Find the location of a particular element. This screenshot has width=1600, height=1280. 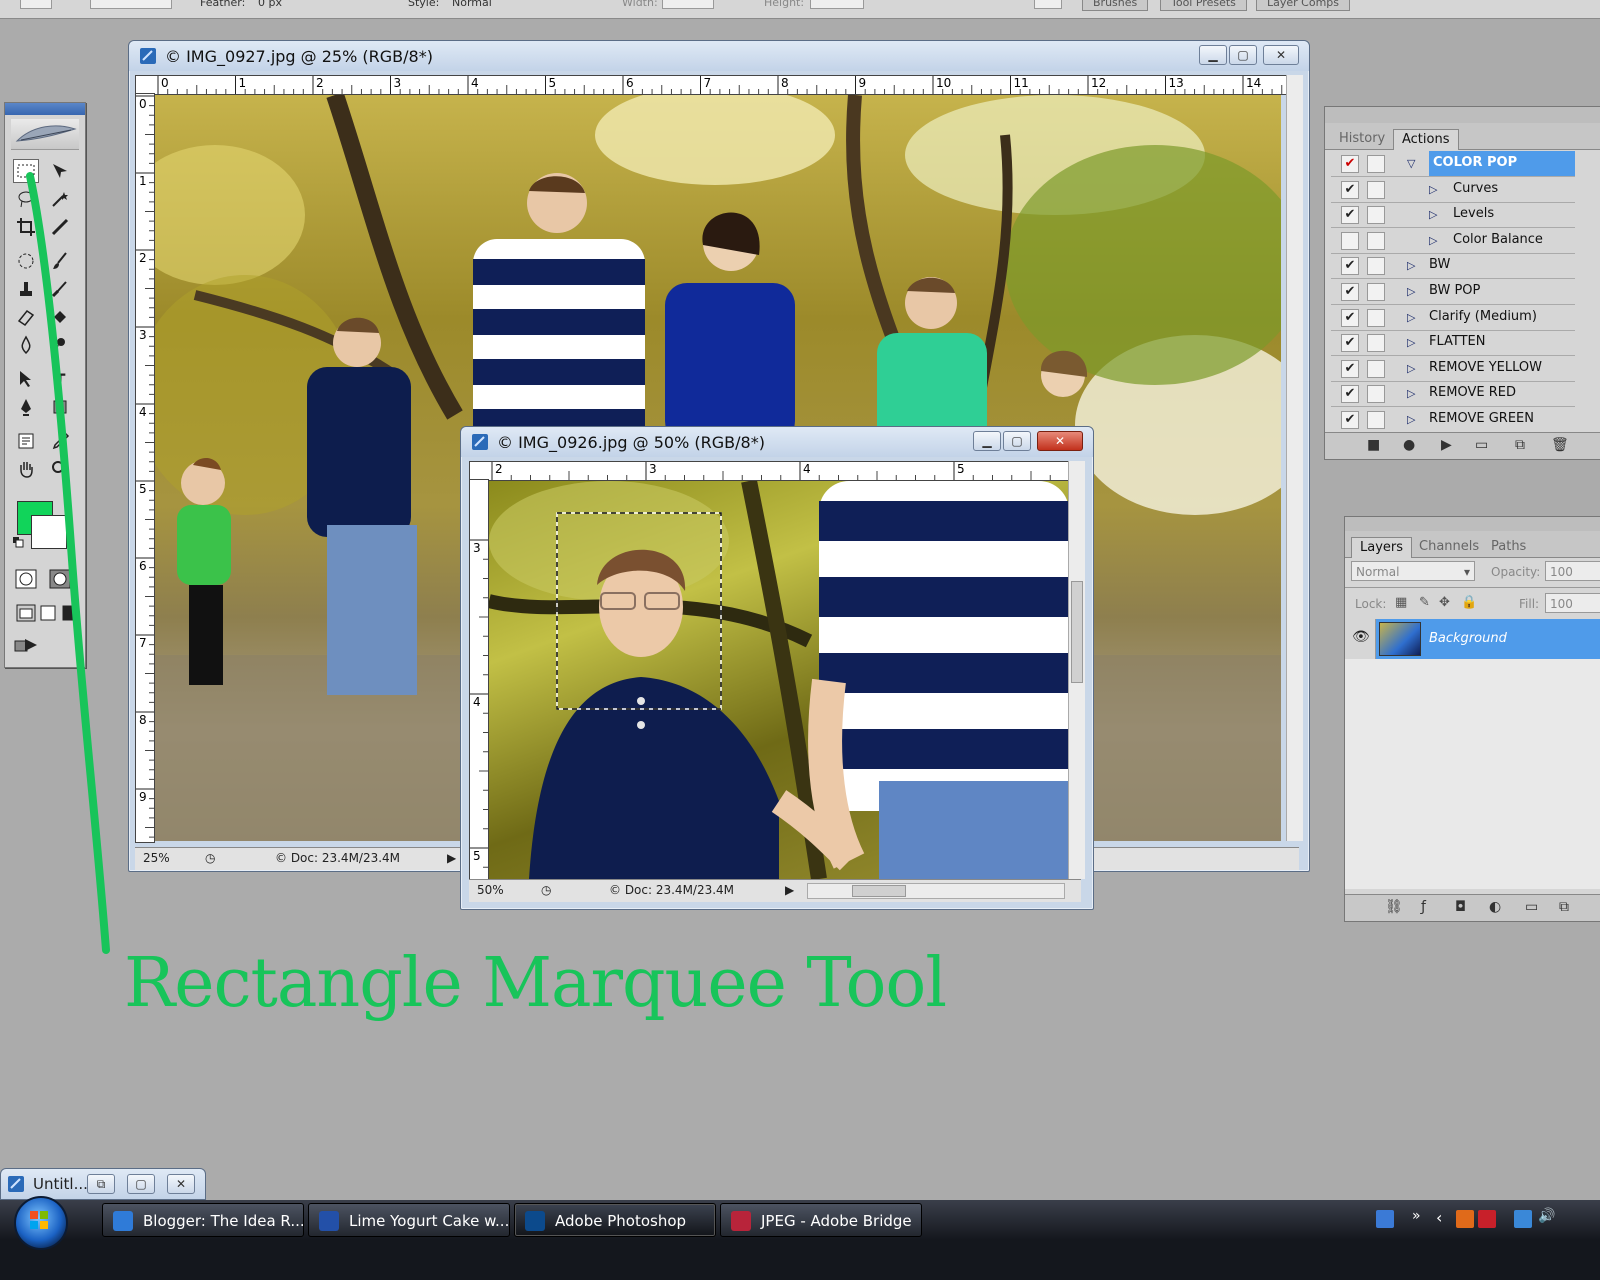

action-row: ✔ ▷ REMOVE RED is located at coordinates (1453, 394).